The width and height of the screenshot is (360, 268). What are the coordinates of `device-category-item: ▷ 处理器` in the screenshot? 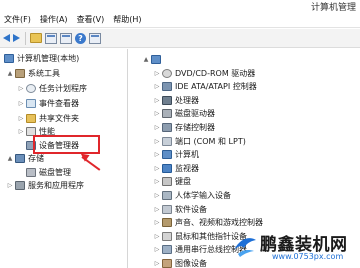 It's located at (176, 100).